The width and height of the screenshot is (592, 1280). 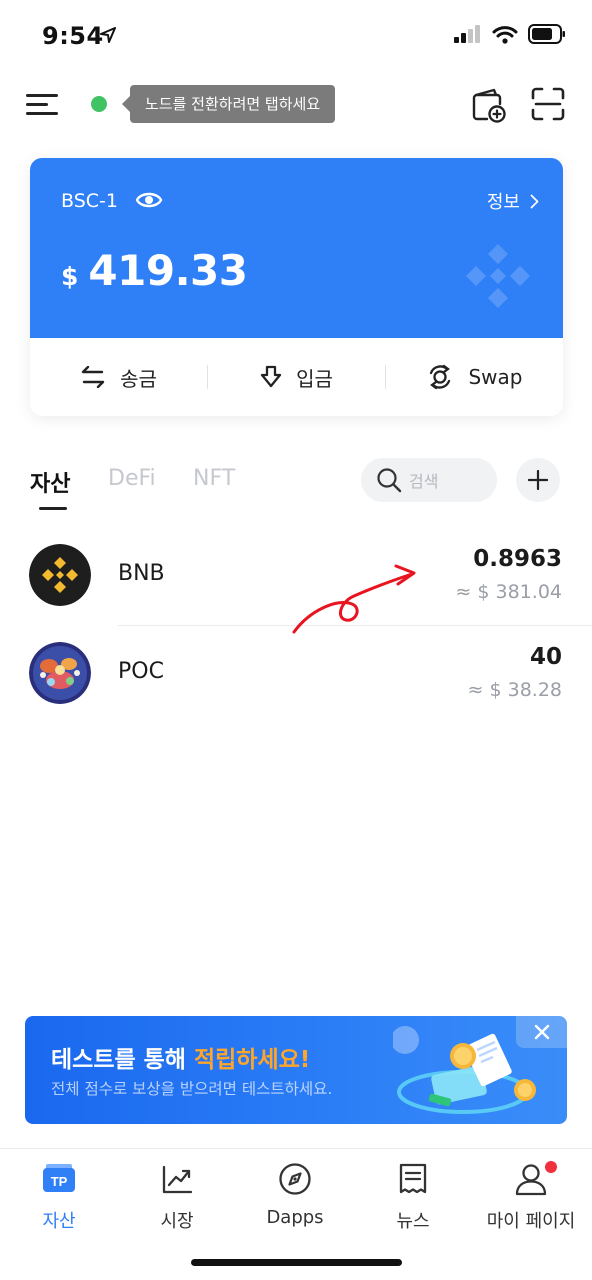 I want to click on nav-label: 마이 페이지, so click(x=531, y=1221).